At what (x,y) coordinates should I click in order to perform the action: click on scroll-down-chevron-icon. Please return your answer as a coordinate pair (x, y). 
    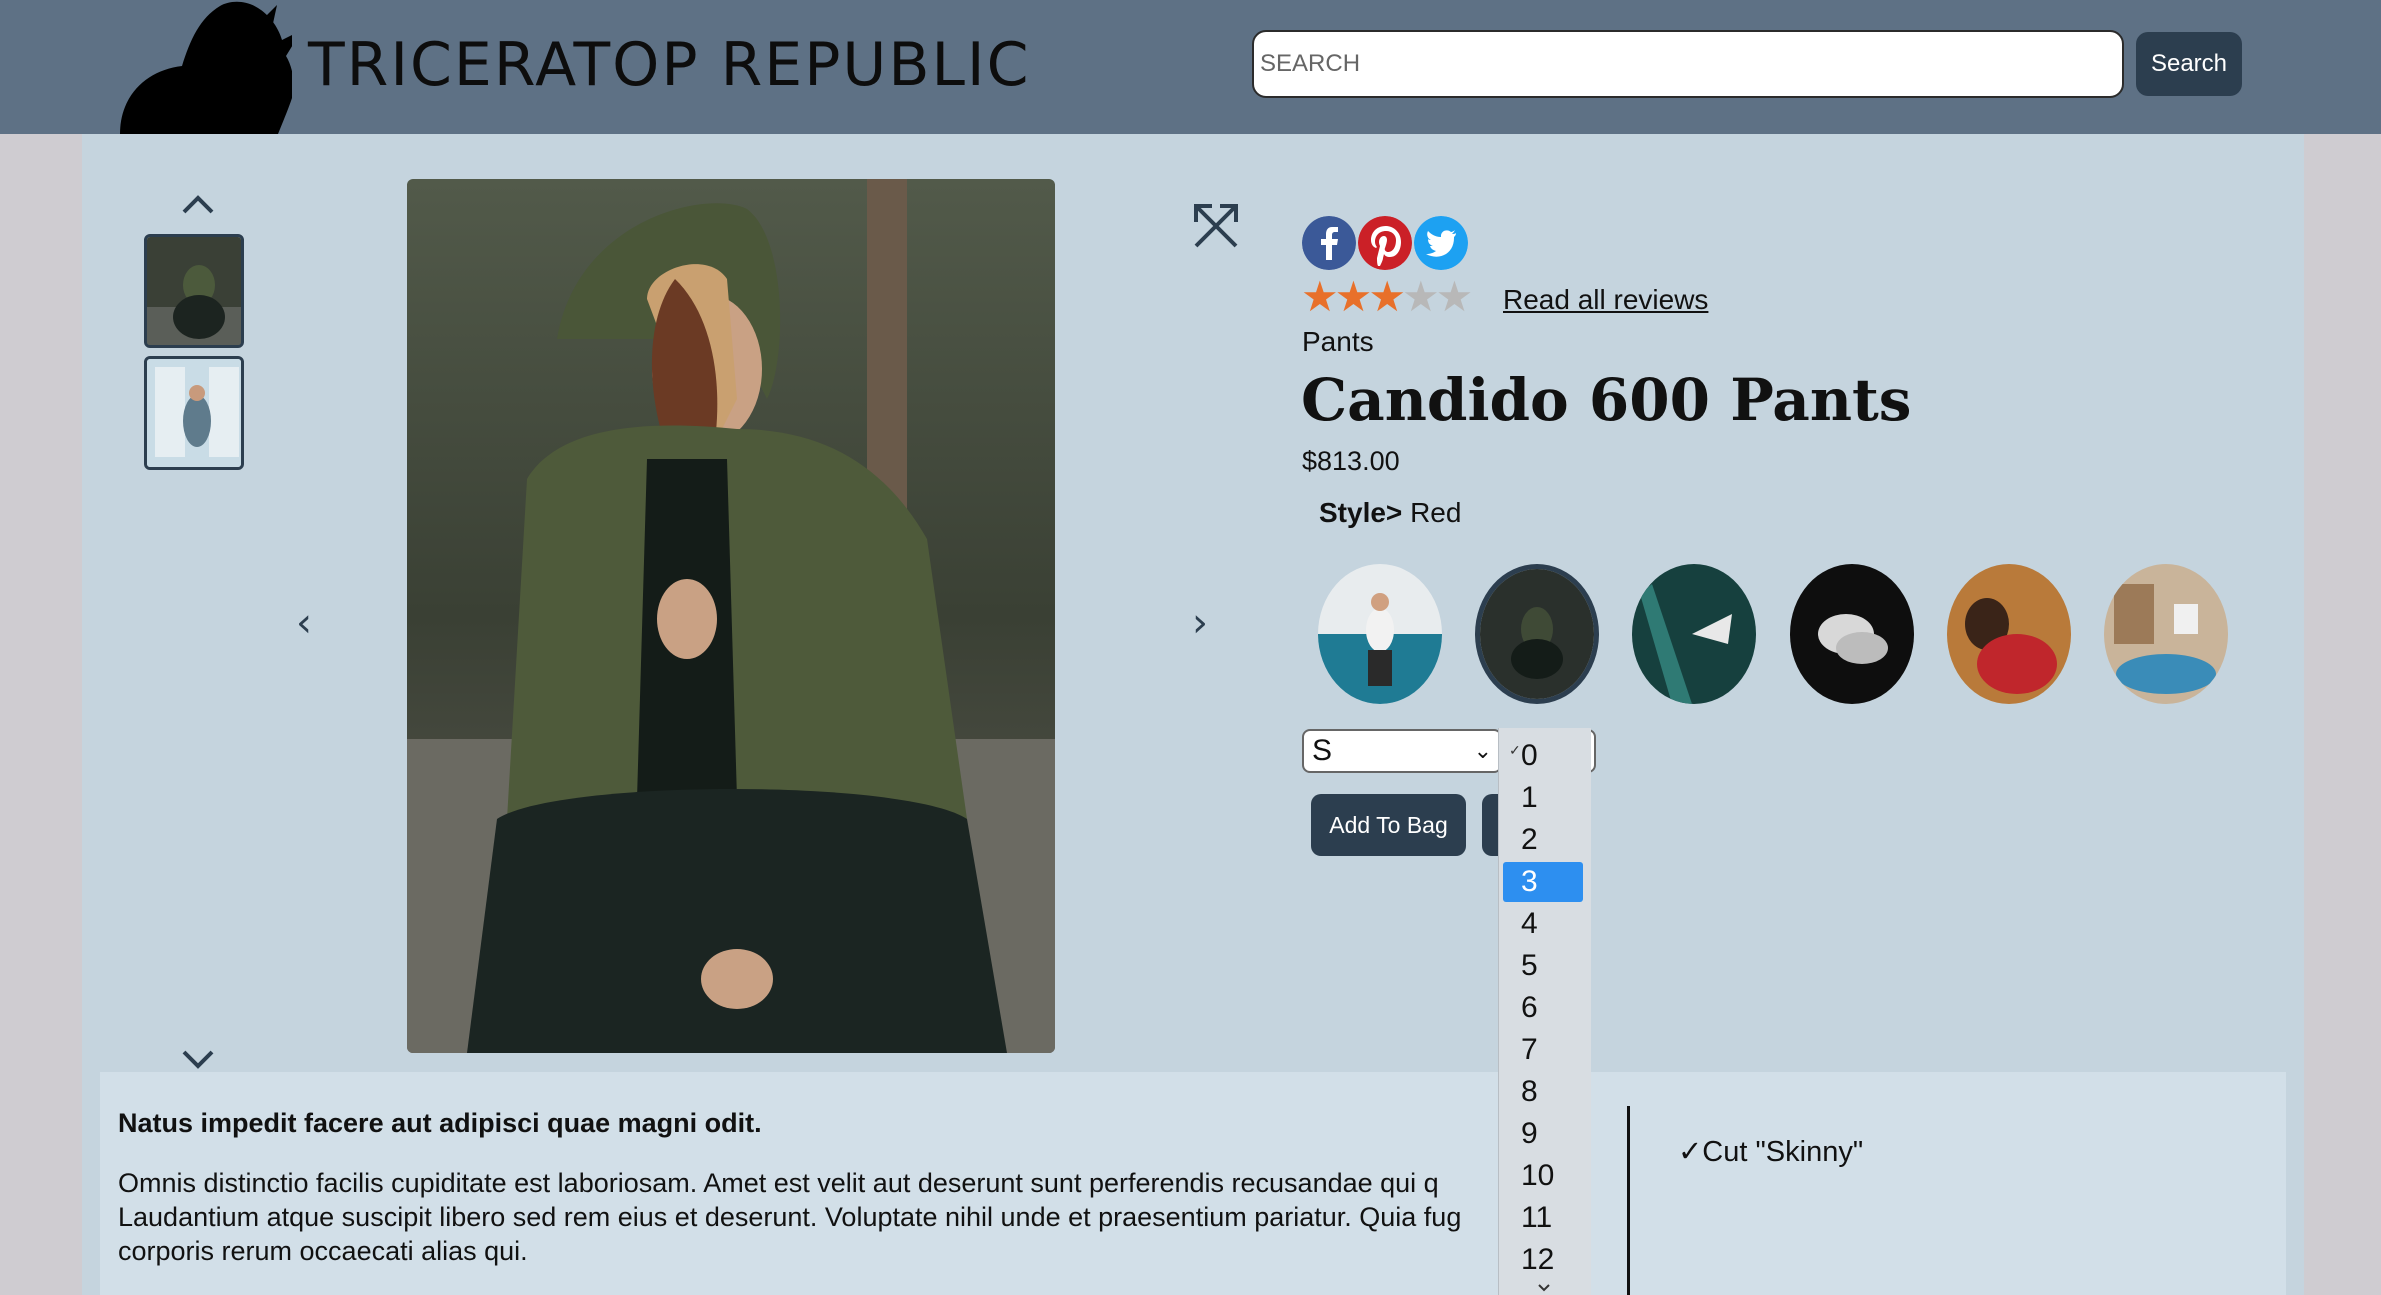
    Looking at the image, I should click on (1544, 1288).